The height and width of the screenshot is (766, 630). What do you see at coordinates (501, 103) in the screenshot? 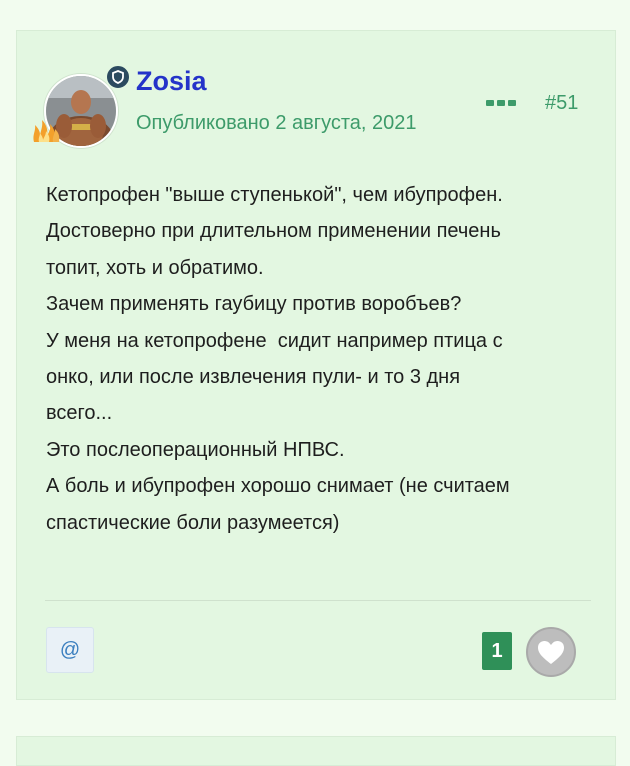
I see `more-options-icon` at bounding box center [501, 103].